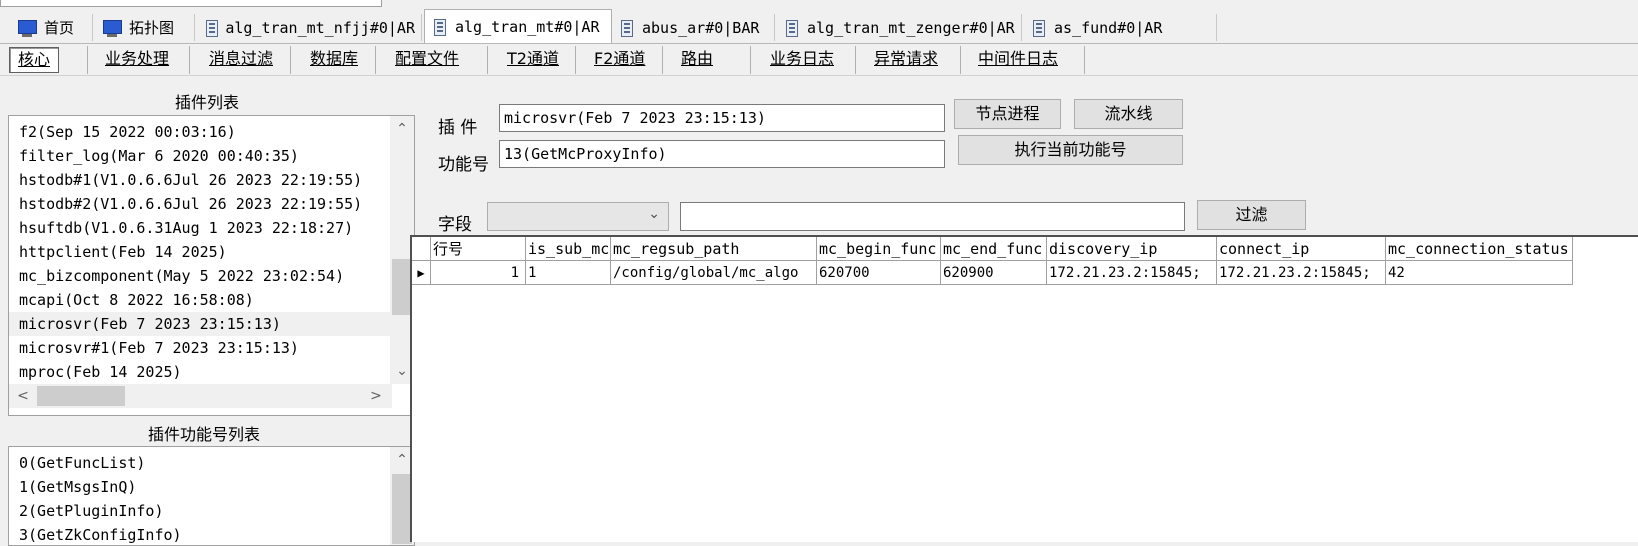 This screenshot has height=546, width=1638. Describe the element at coordinates (911, 27) in the screenshot. I see `tab-label: alg_tran_mt_zenger#0|AR` at that location.